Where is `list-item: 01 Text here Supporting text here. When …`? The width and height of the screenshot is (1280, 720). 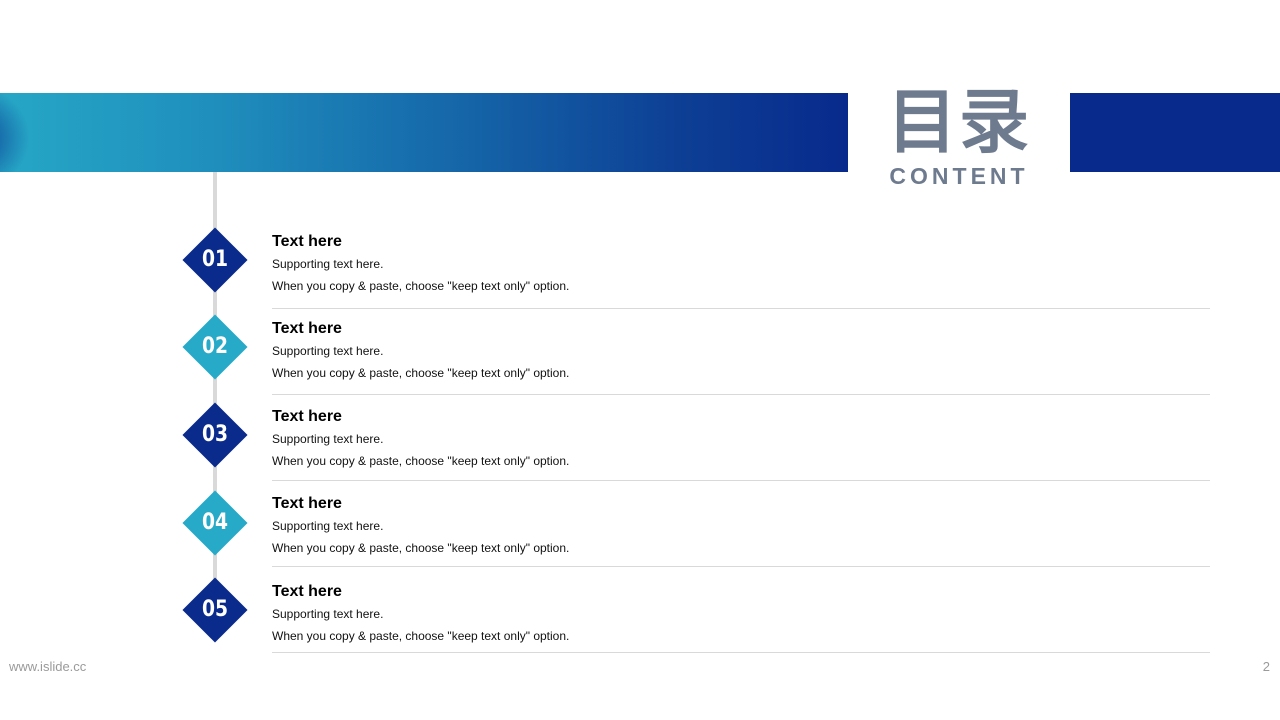
list-item: 01 Text here Supporting text here. When … is located at coordinates (640, 271).